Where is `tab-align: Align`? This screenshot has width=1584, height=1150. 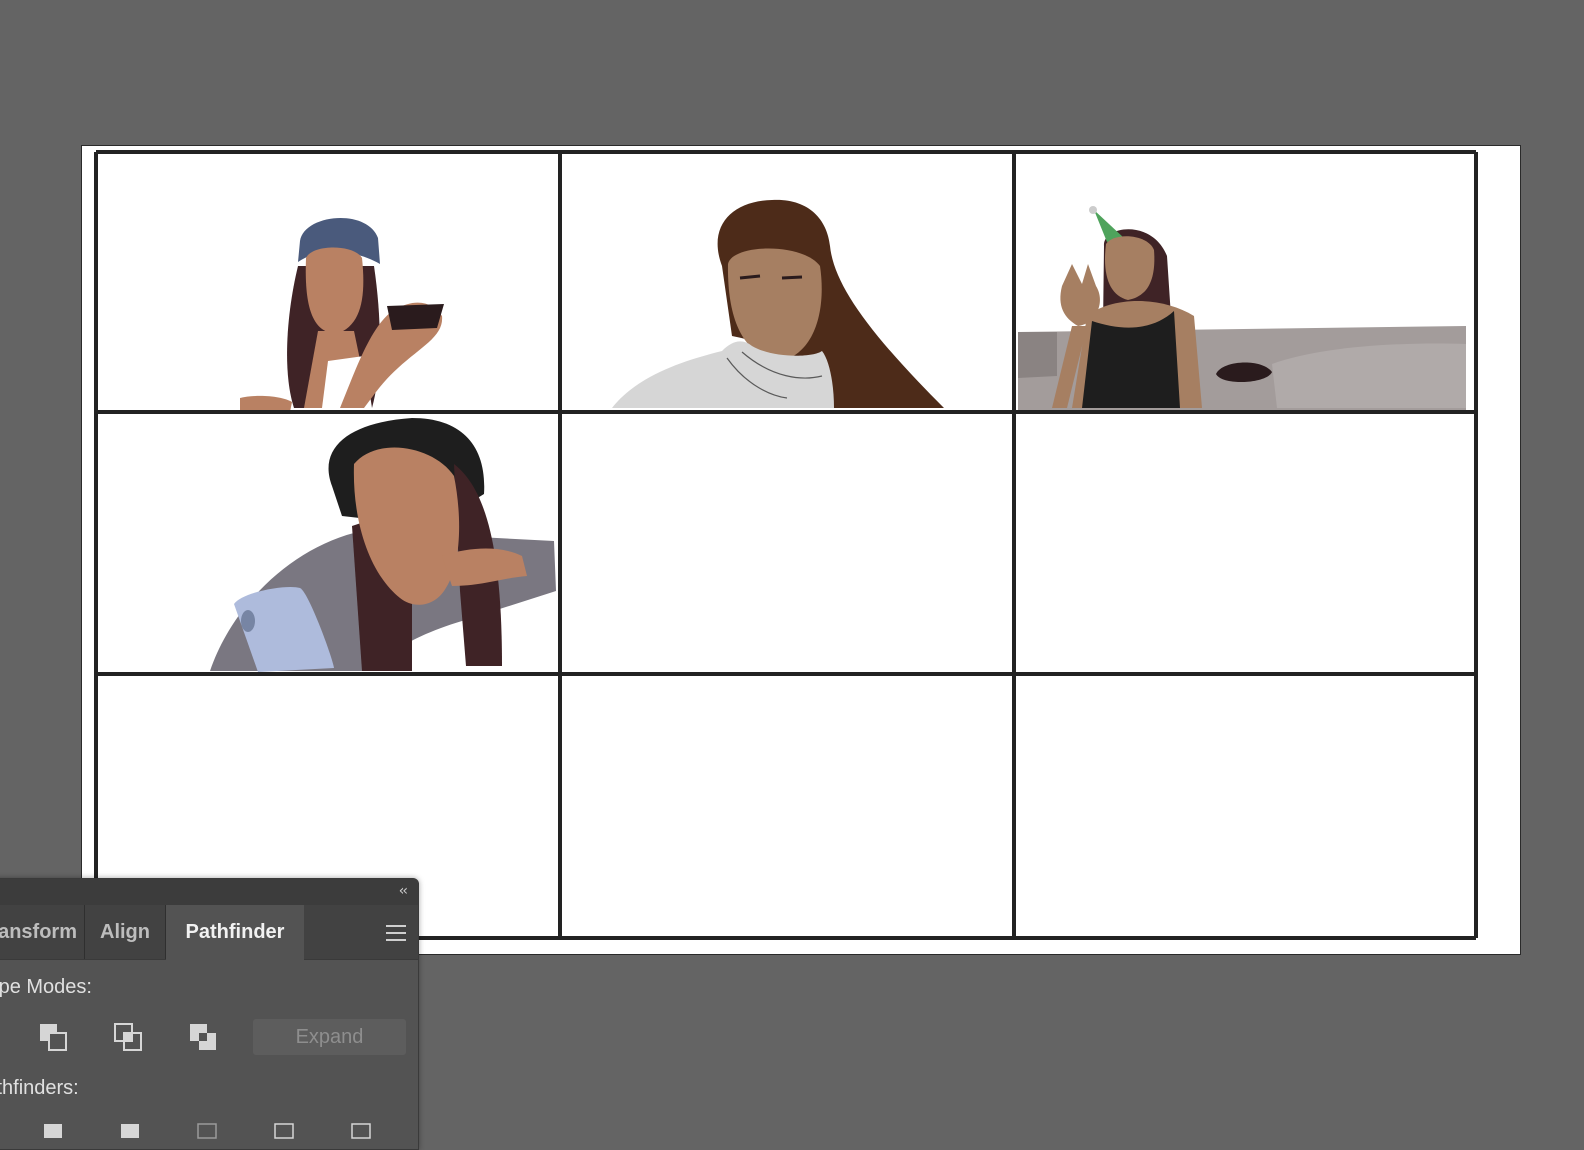 tab-align: Align is located at coordinates (125, 932).